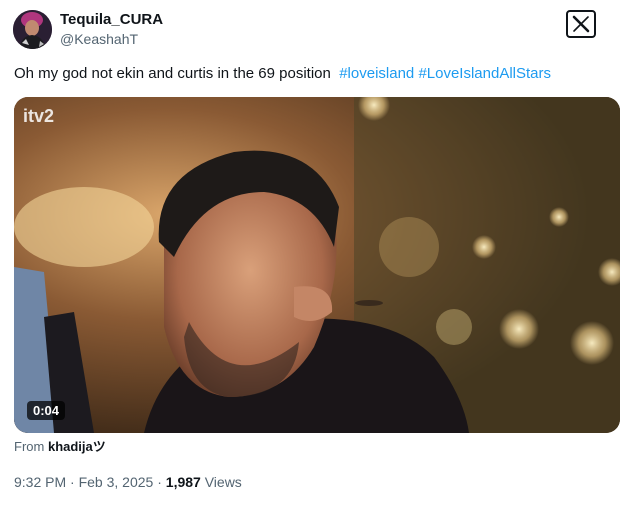 The height and width of the screenshot is (515, 634). What do you see at coordinates (99, 39) in the screenshot?
I see `user-handle: @KeashahT` at bounding box center [99, 39].